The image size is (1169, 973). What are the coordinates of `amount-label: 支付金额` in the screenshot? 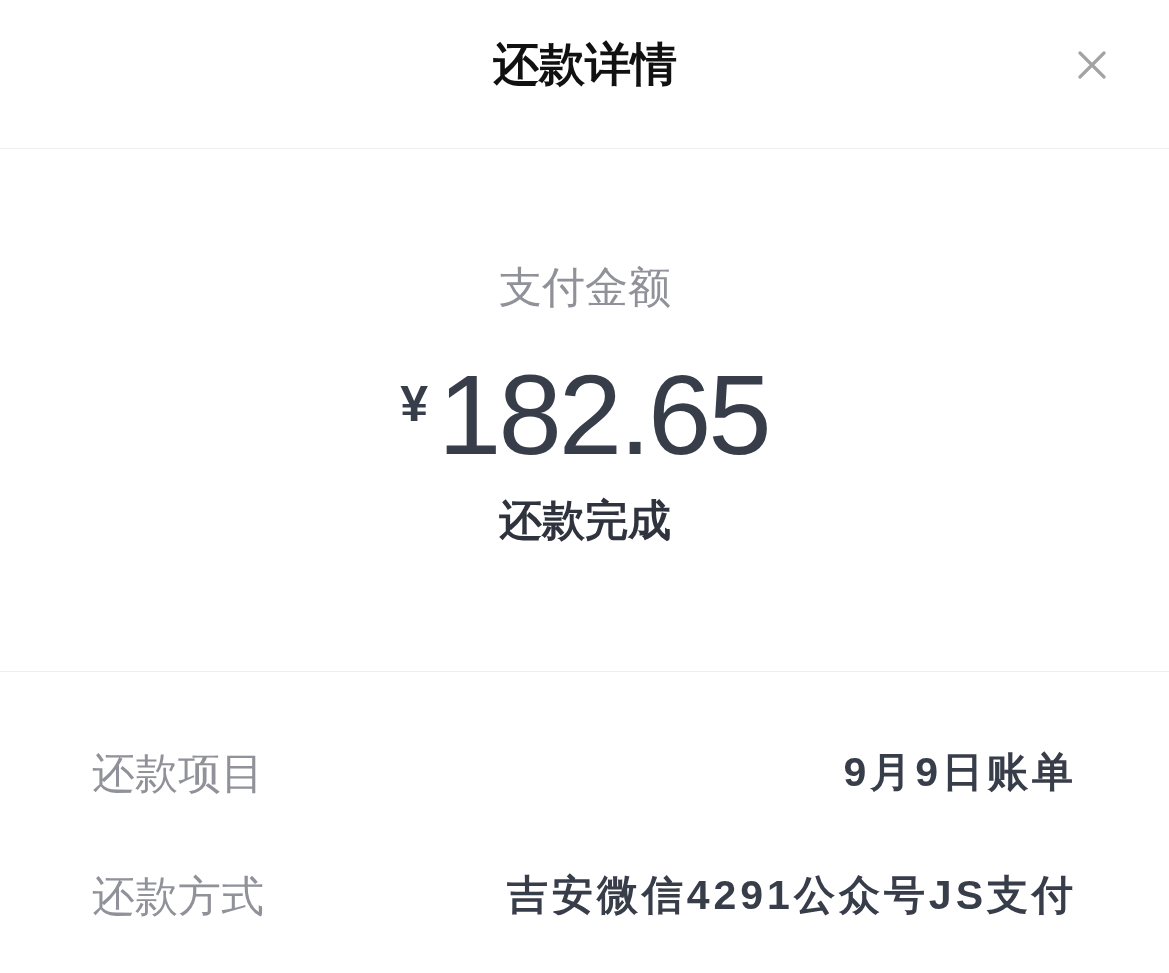 It's located at (584, 287).